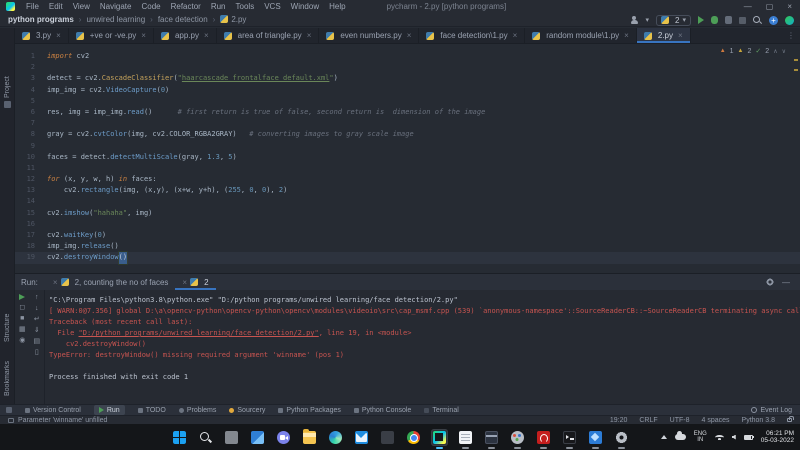  I want to click on volume-icon, so click(733, 437).